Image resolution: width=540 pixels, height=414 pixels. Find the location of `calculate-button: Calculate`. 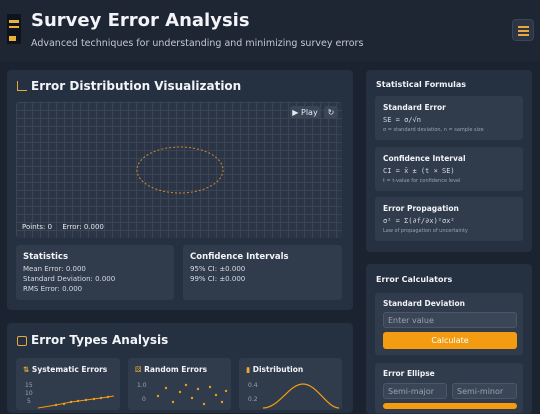

calculate-button: Calculate is located at coordinates (450, 340).